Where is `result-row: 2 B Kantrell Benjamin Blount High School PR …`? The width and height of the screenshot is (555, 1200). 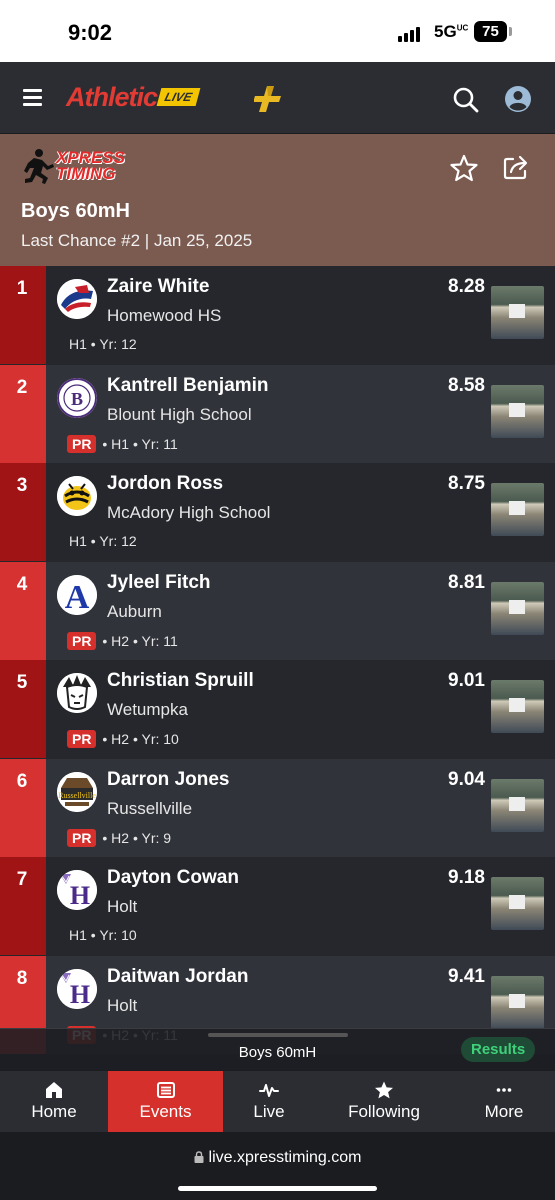
result-row: 2 B Kantrell Benjamin Blount High School PR … is located at coordinates (277, 413).